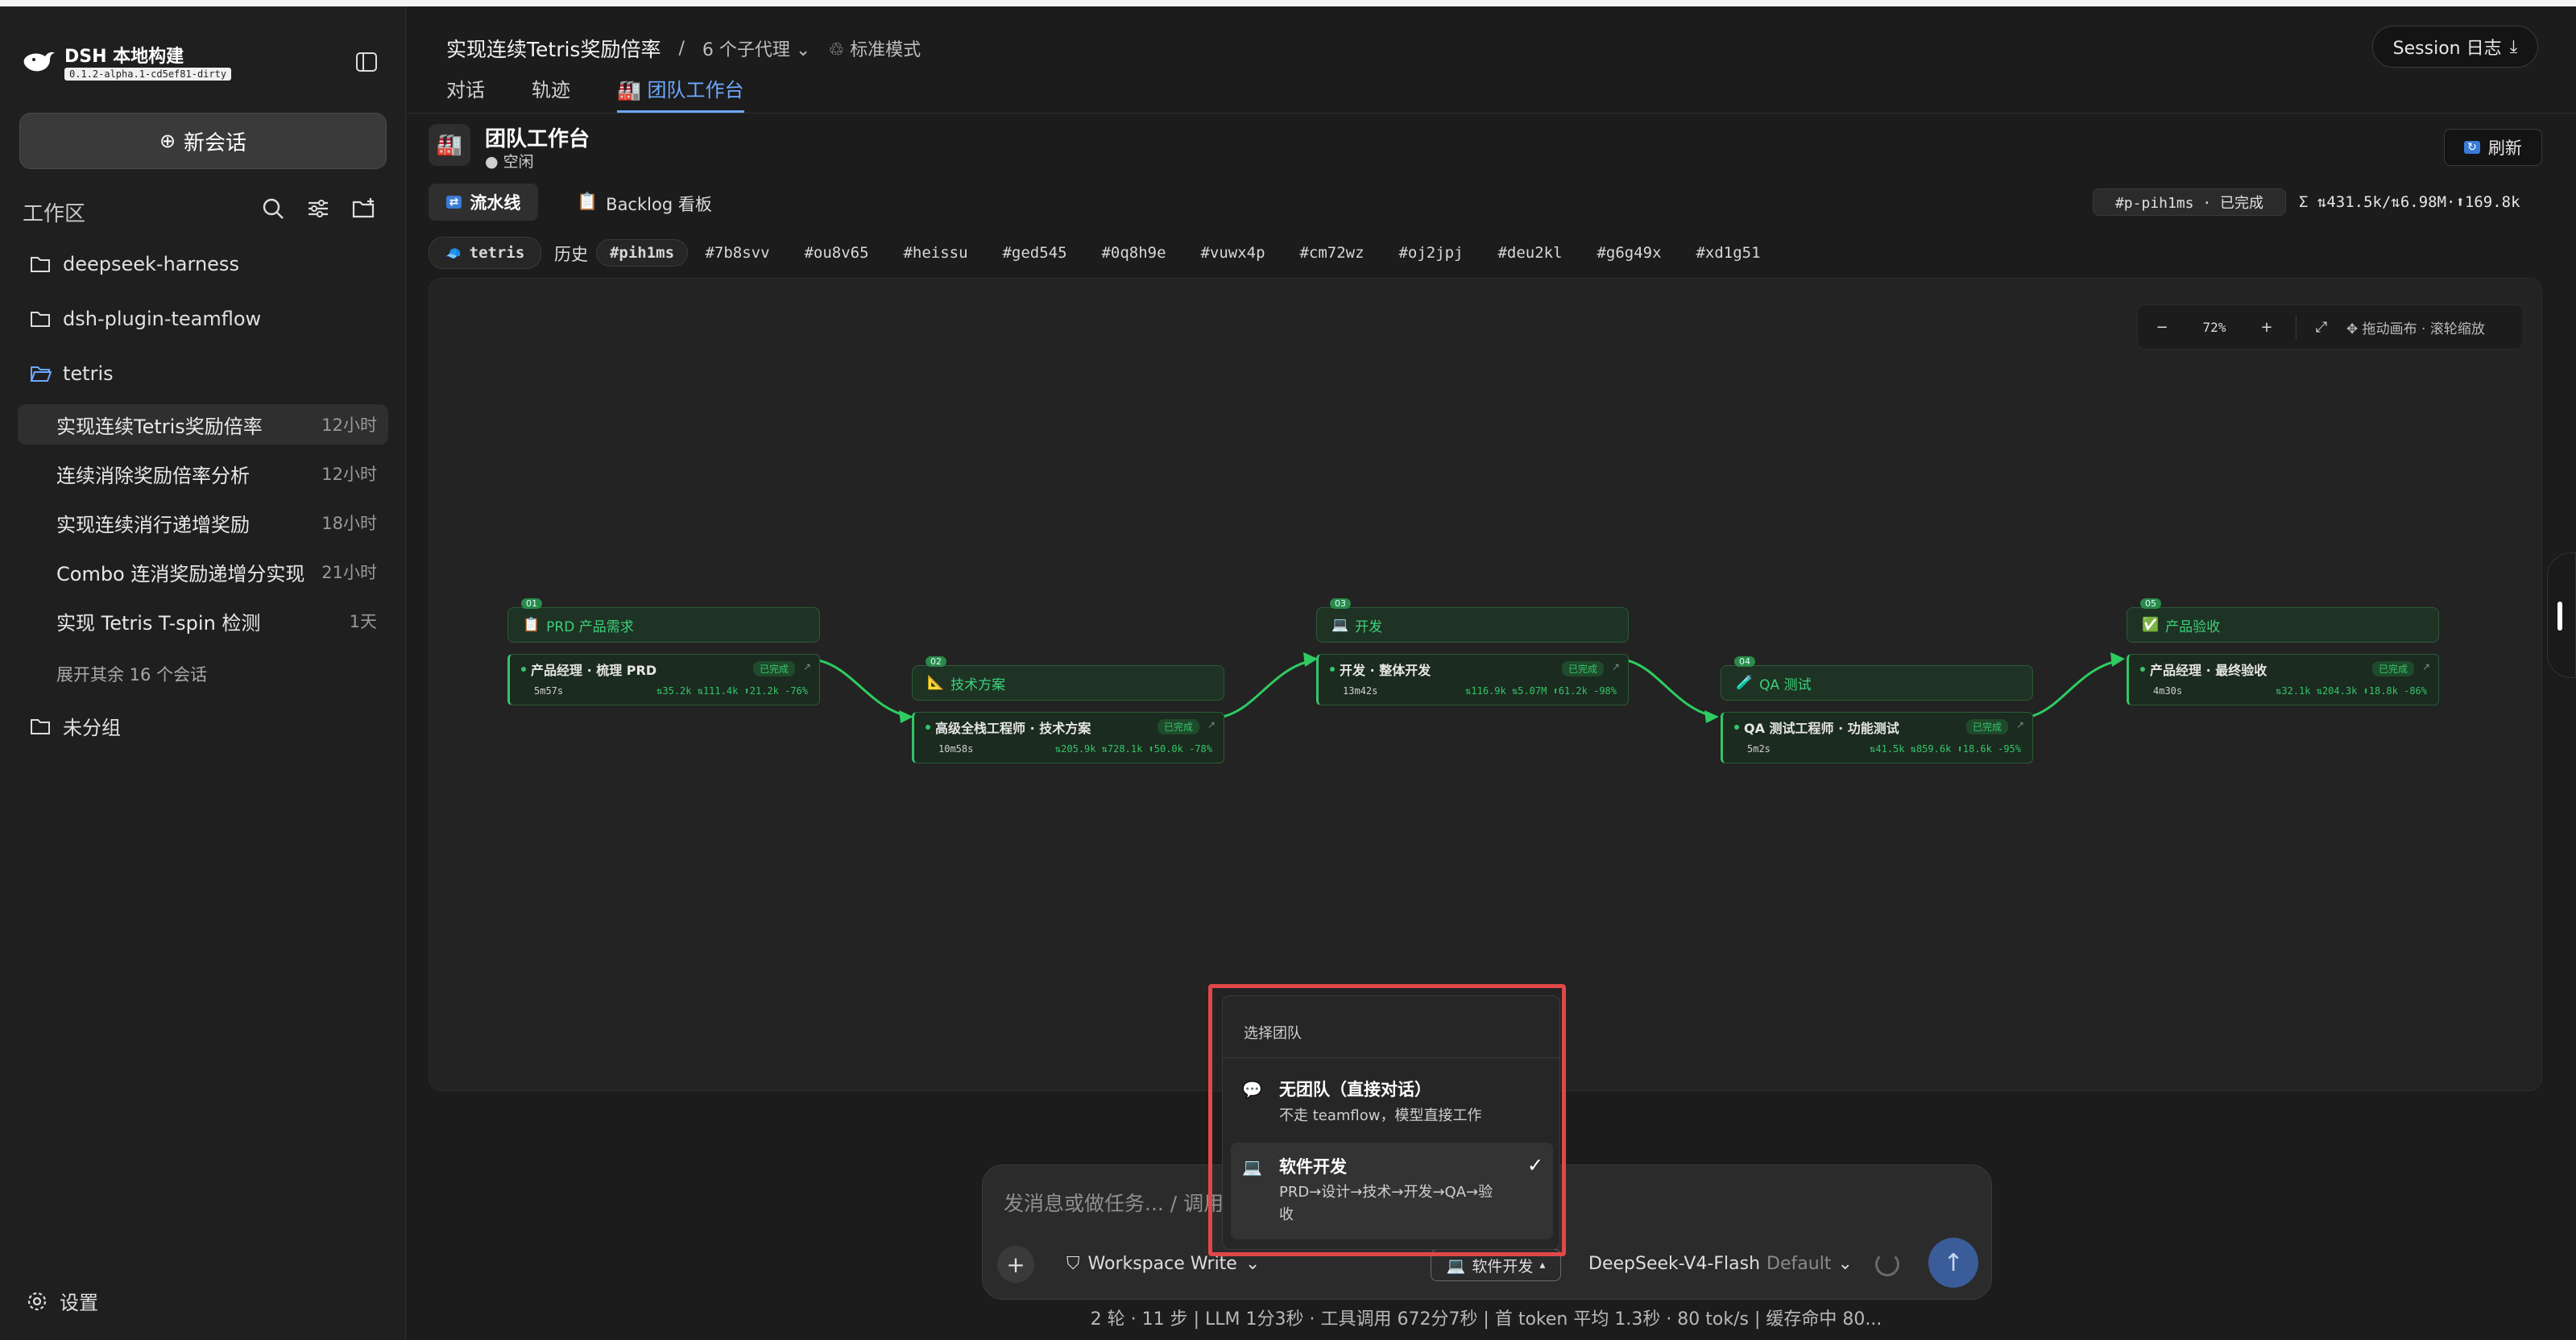  What do you see at coordinates (1068, 678) in the screenshot?
I see `stage-header: 02 📐 技术方案` at bounding box center [1068, 678].